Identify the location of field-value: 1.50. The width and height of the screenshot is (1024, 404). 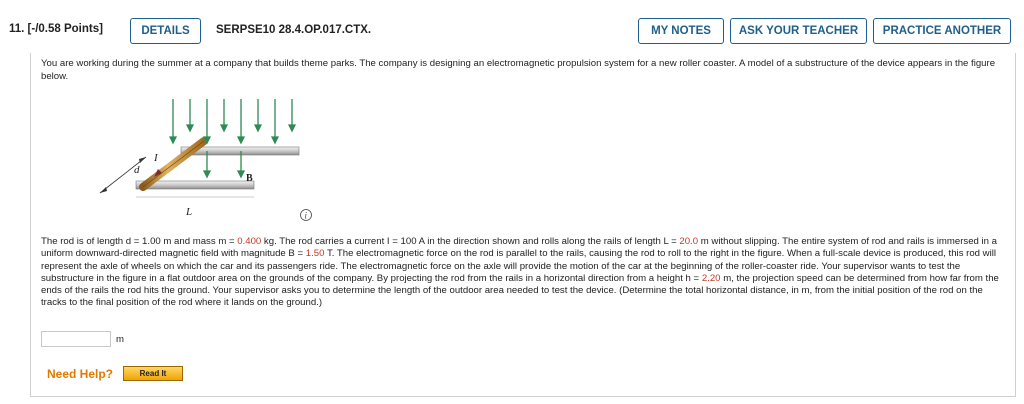
(315, 254).